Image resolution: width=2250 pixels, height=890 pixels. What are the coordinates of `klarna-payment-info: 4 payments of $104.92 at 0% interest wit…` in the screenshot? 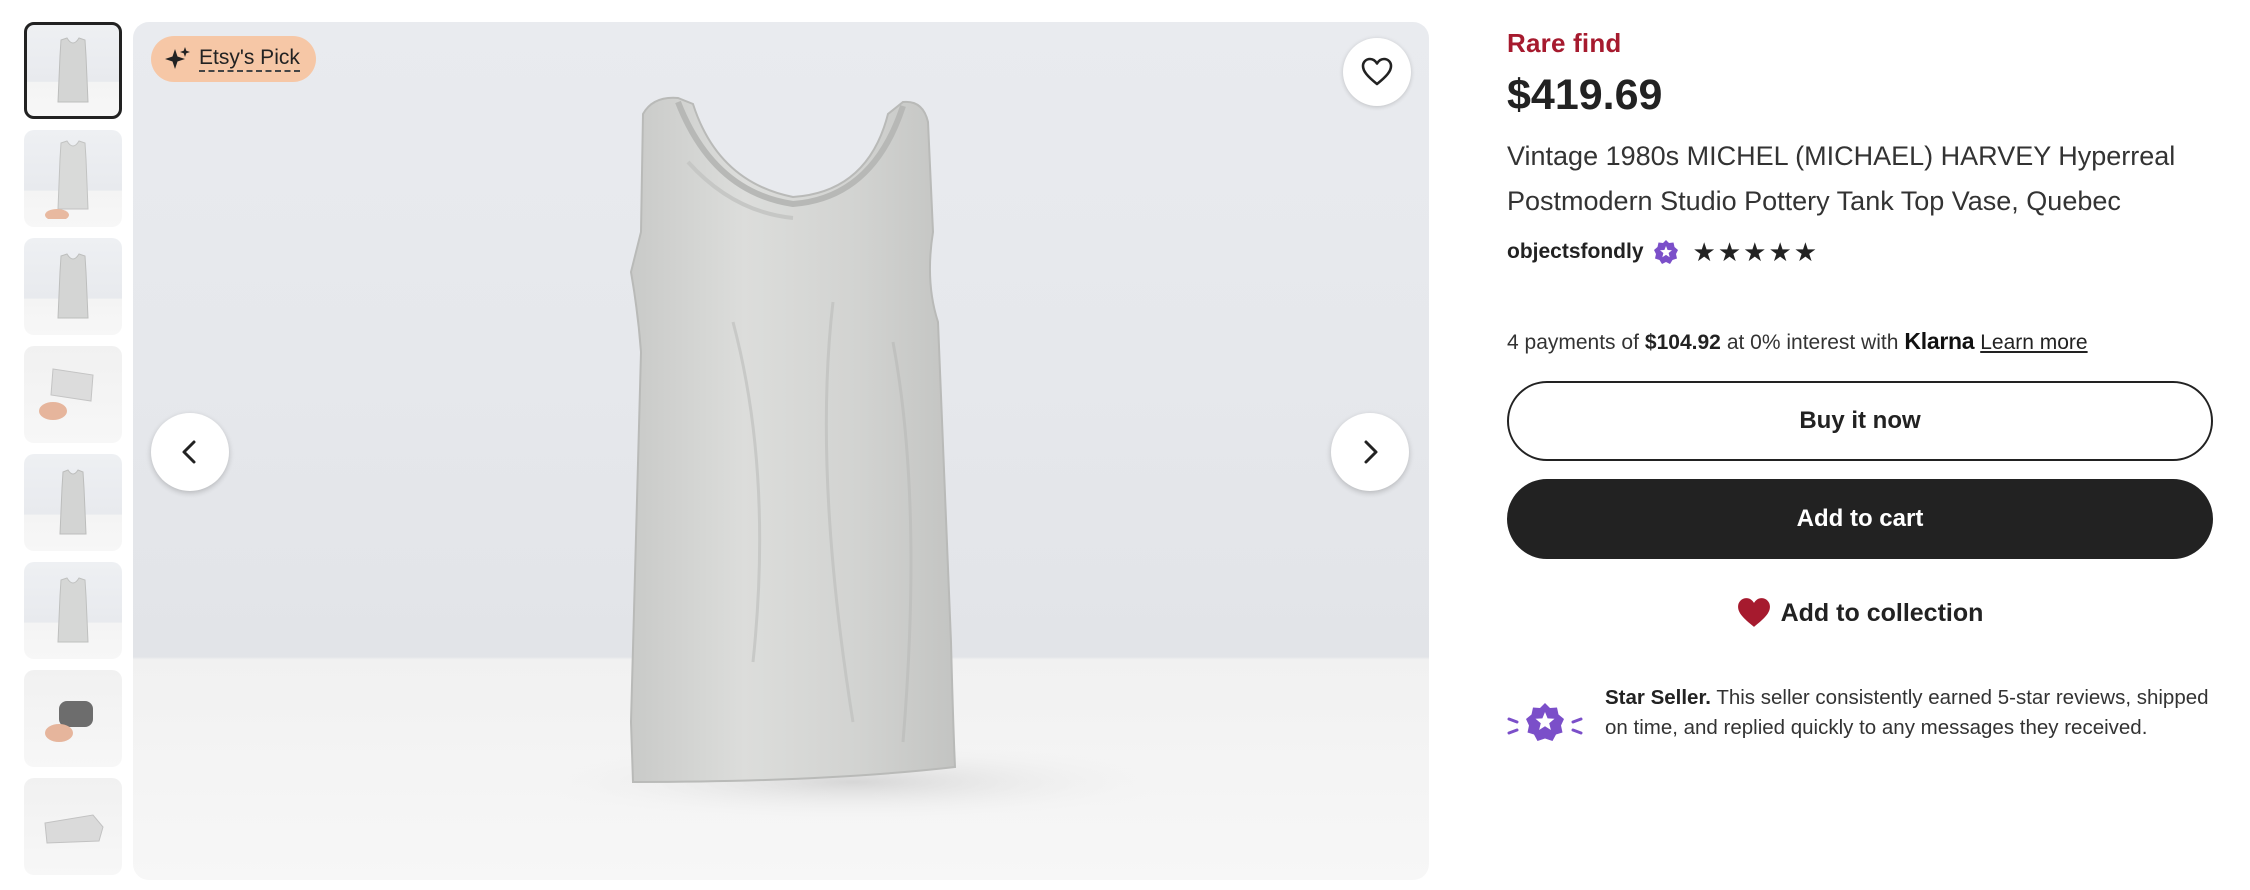 It's located at (1860, 341).